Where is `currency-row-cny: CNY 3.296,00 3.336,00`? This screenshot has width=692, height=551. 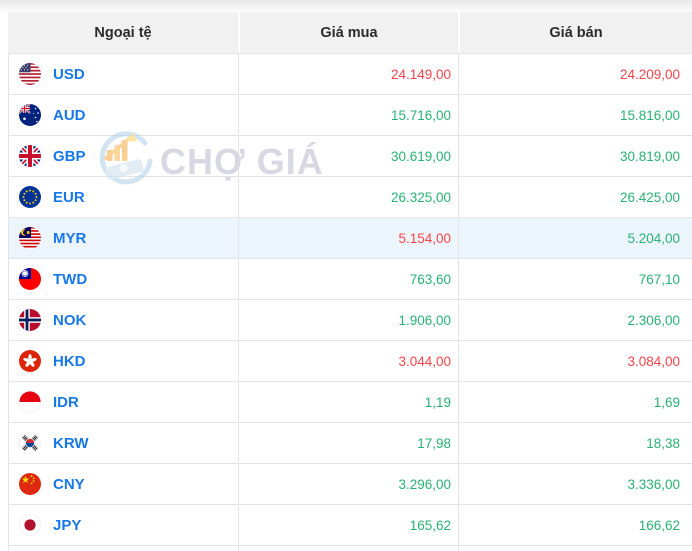
currency-row-cny: CNY 3.296,00 3.336,00 is located at coordinates (350, 484).